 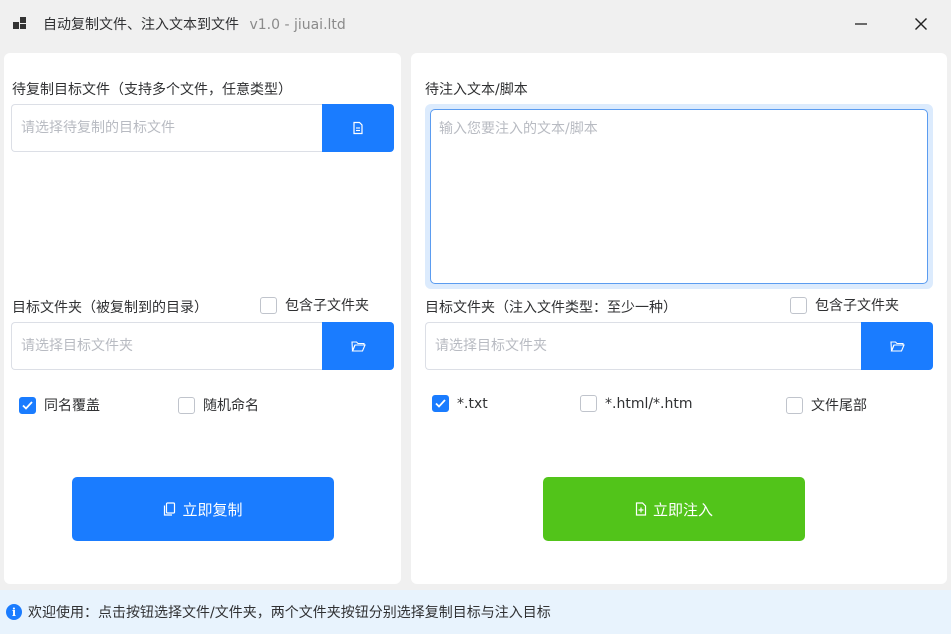 I want to click on inject-dest-folder-input, so click(x=643, y=346).